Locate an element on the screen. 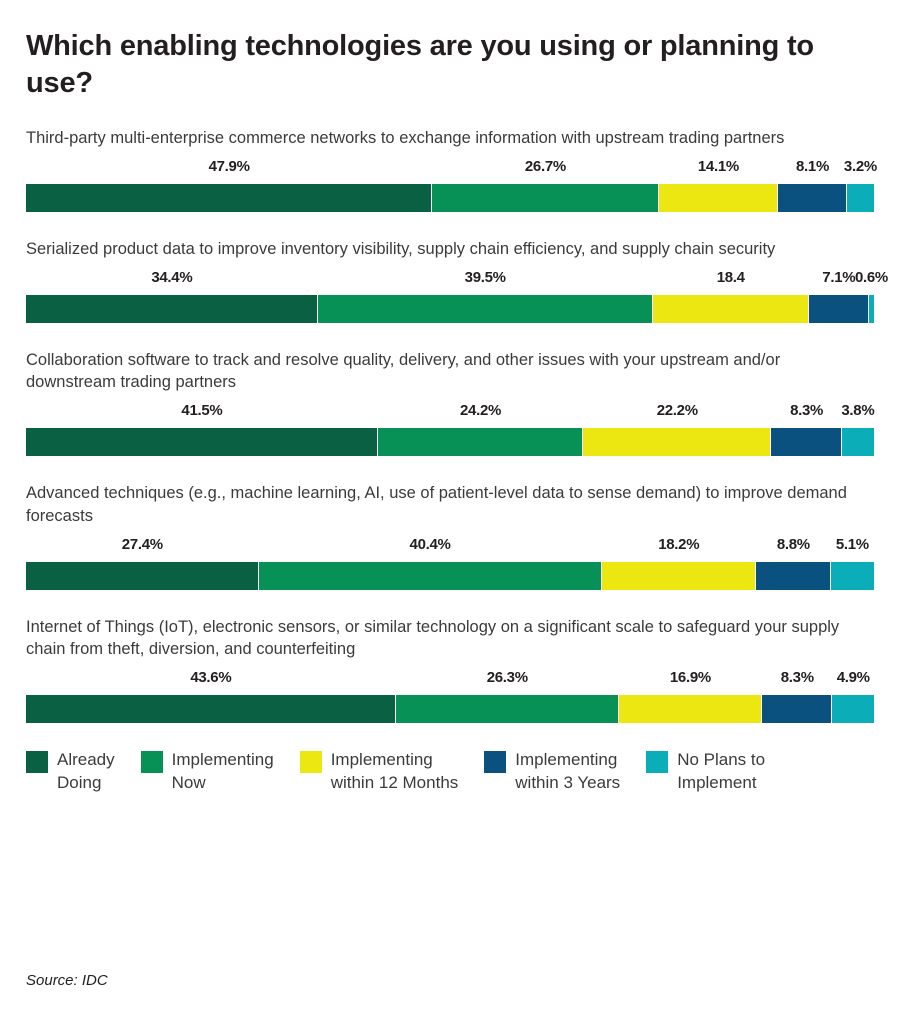 This screenshot has width=900, height=1017. segment-value-label: 8.1% is located at coordinates (813, 166).